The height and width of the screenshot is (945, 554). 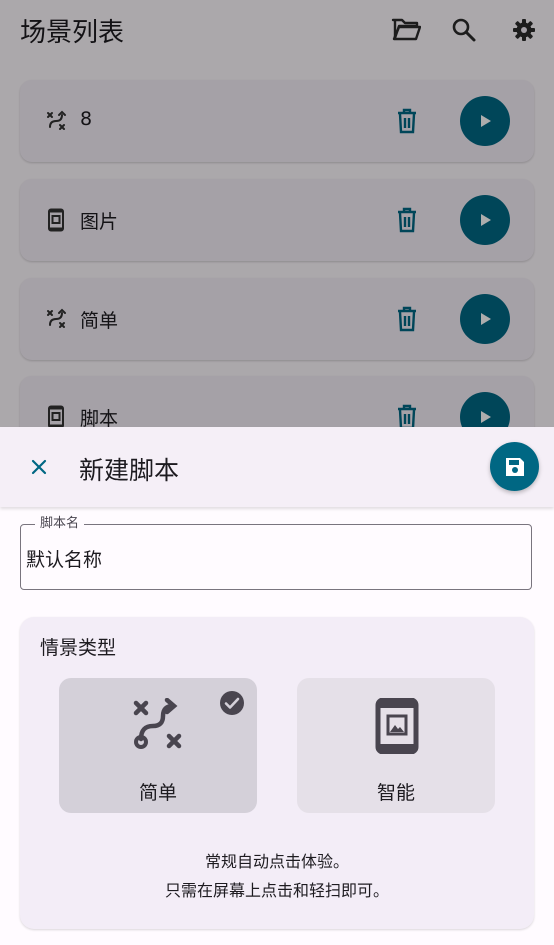 I want to click on close-button, so click(x=39, y=467).